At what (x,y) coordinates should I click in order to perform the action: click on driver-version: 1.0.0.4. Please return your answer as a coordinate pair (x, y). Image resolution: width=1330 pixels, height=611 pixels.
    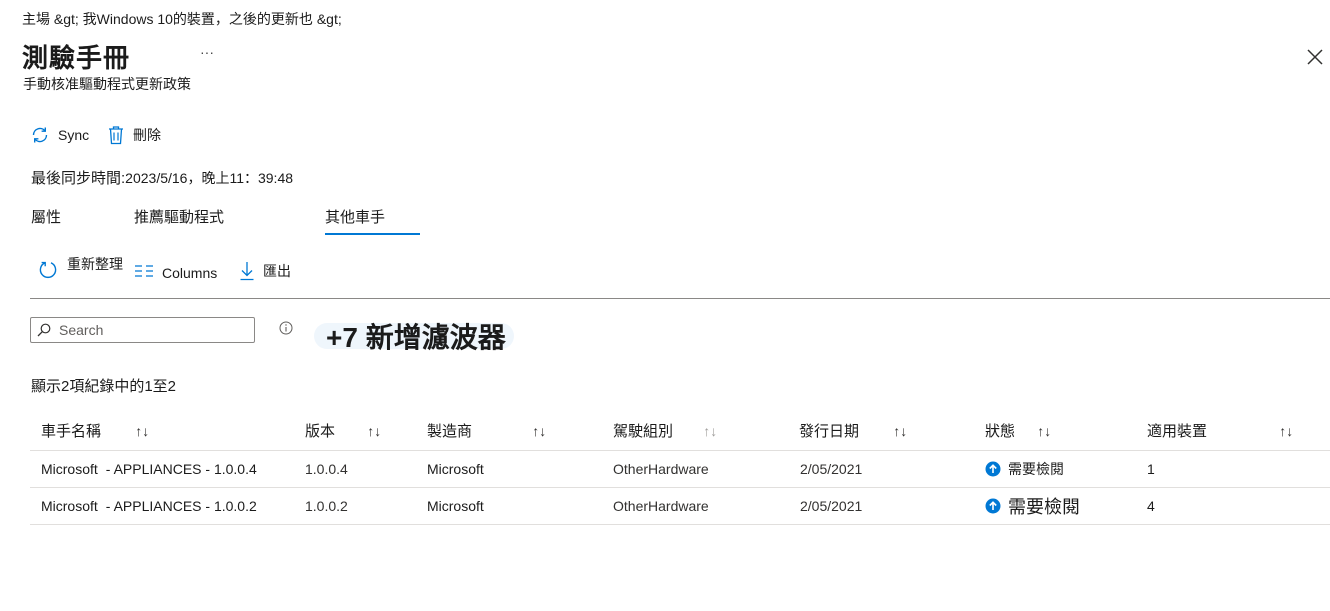
    Looking at the image, I should click on (326, 469).